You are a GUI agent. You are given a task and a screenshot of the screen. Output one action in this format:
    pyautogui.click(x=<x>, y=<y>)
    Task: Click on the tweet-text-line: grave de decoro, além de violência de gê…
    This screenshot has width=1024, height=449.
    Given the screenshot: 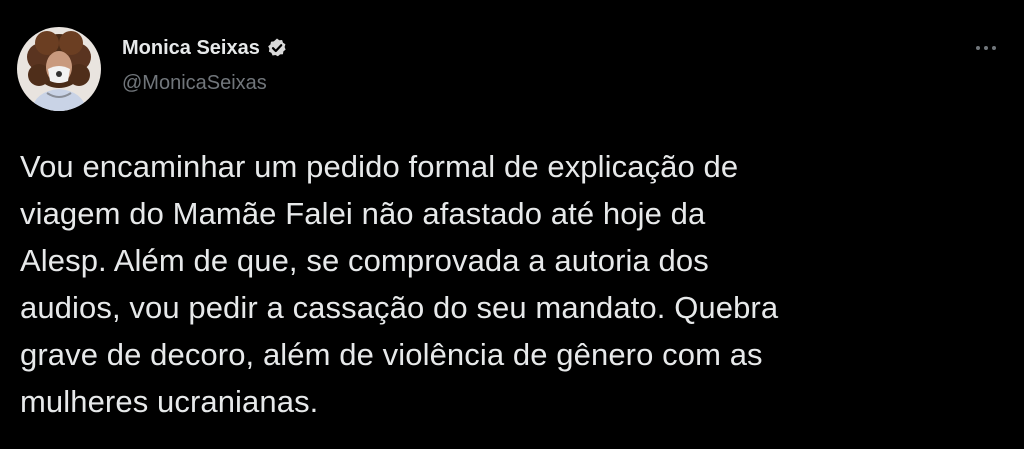 What is the action you would take?
    pyautogui.click(x=391, y=354)
    